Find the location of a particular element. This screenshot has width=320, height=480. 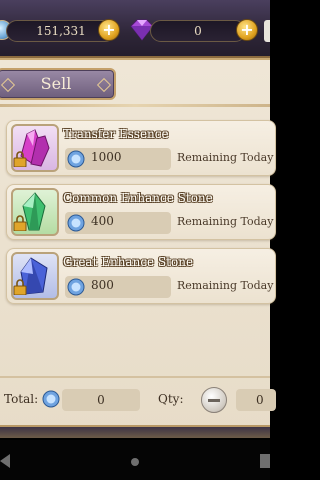

list-item-transfer-essence: Transfer Essence 1000 Remaining Today is located at coordinates (141, 148).